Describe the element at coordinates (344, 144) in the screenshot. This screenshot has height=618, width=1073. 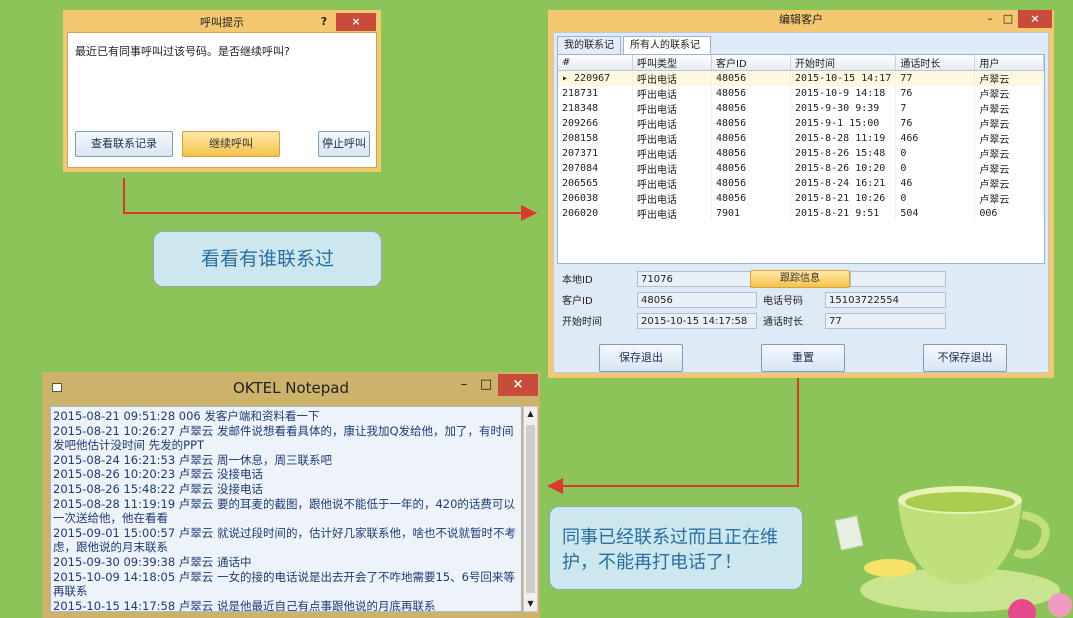
I see `stop-call-button: 停止呼叫` at that location.